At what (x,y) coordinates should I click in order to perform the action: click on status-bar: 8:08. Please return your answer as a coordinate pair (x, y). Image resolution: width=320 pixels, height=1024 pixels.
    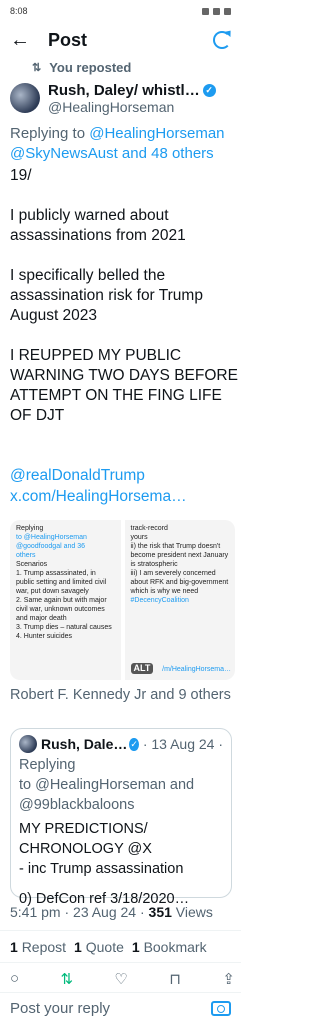
    Looking at the image, I should click on (120, 11).